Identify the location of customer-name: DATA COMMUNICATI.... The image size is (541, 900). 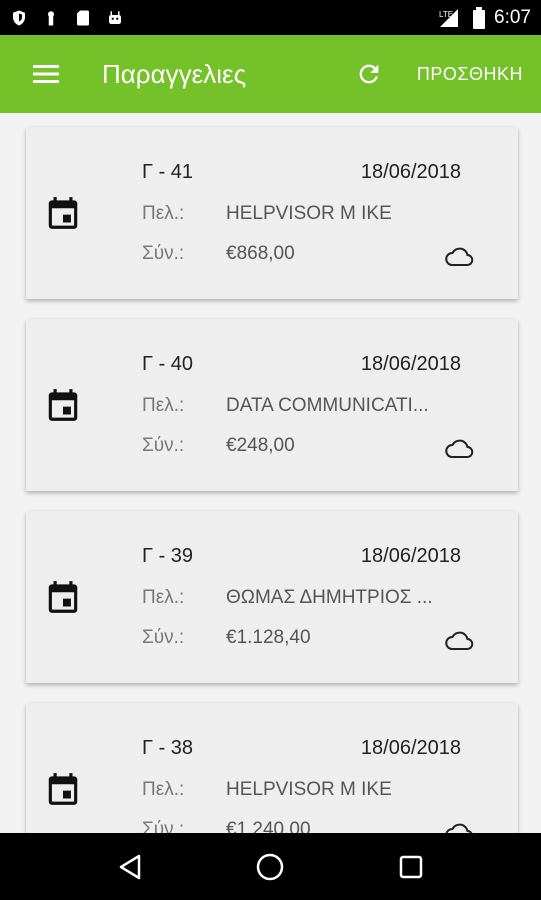
(327, 405).